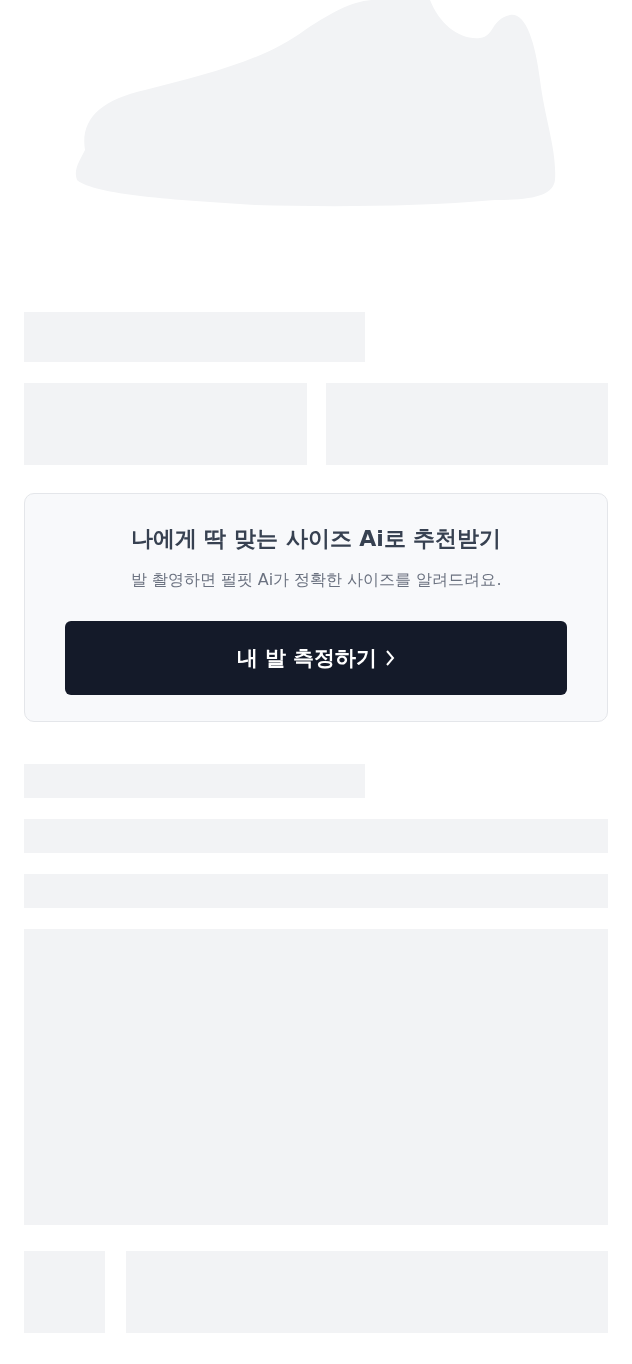  I want to click on measure-button: 내 발 측정하기, so click(316, 658).